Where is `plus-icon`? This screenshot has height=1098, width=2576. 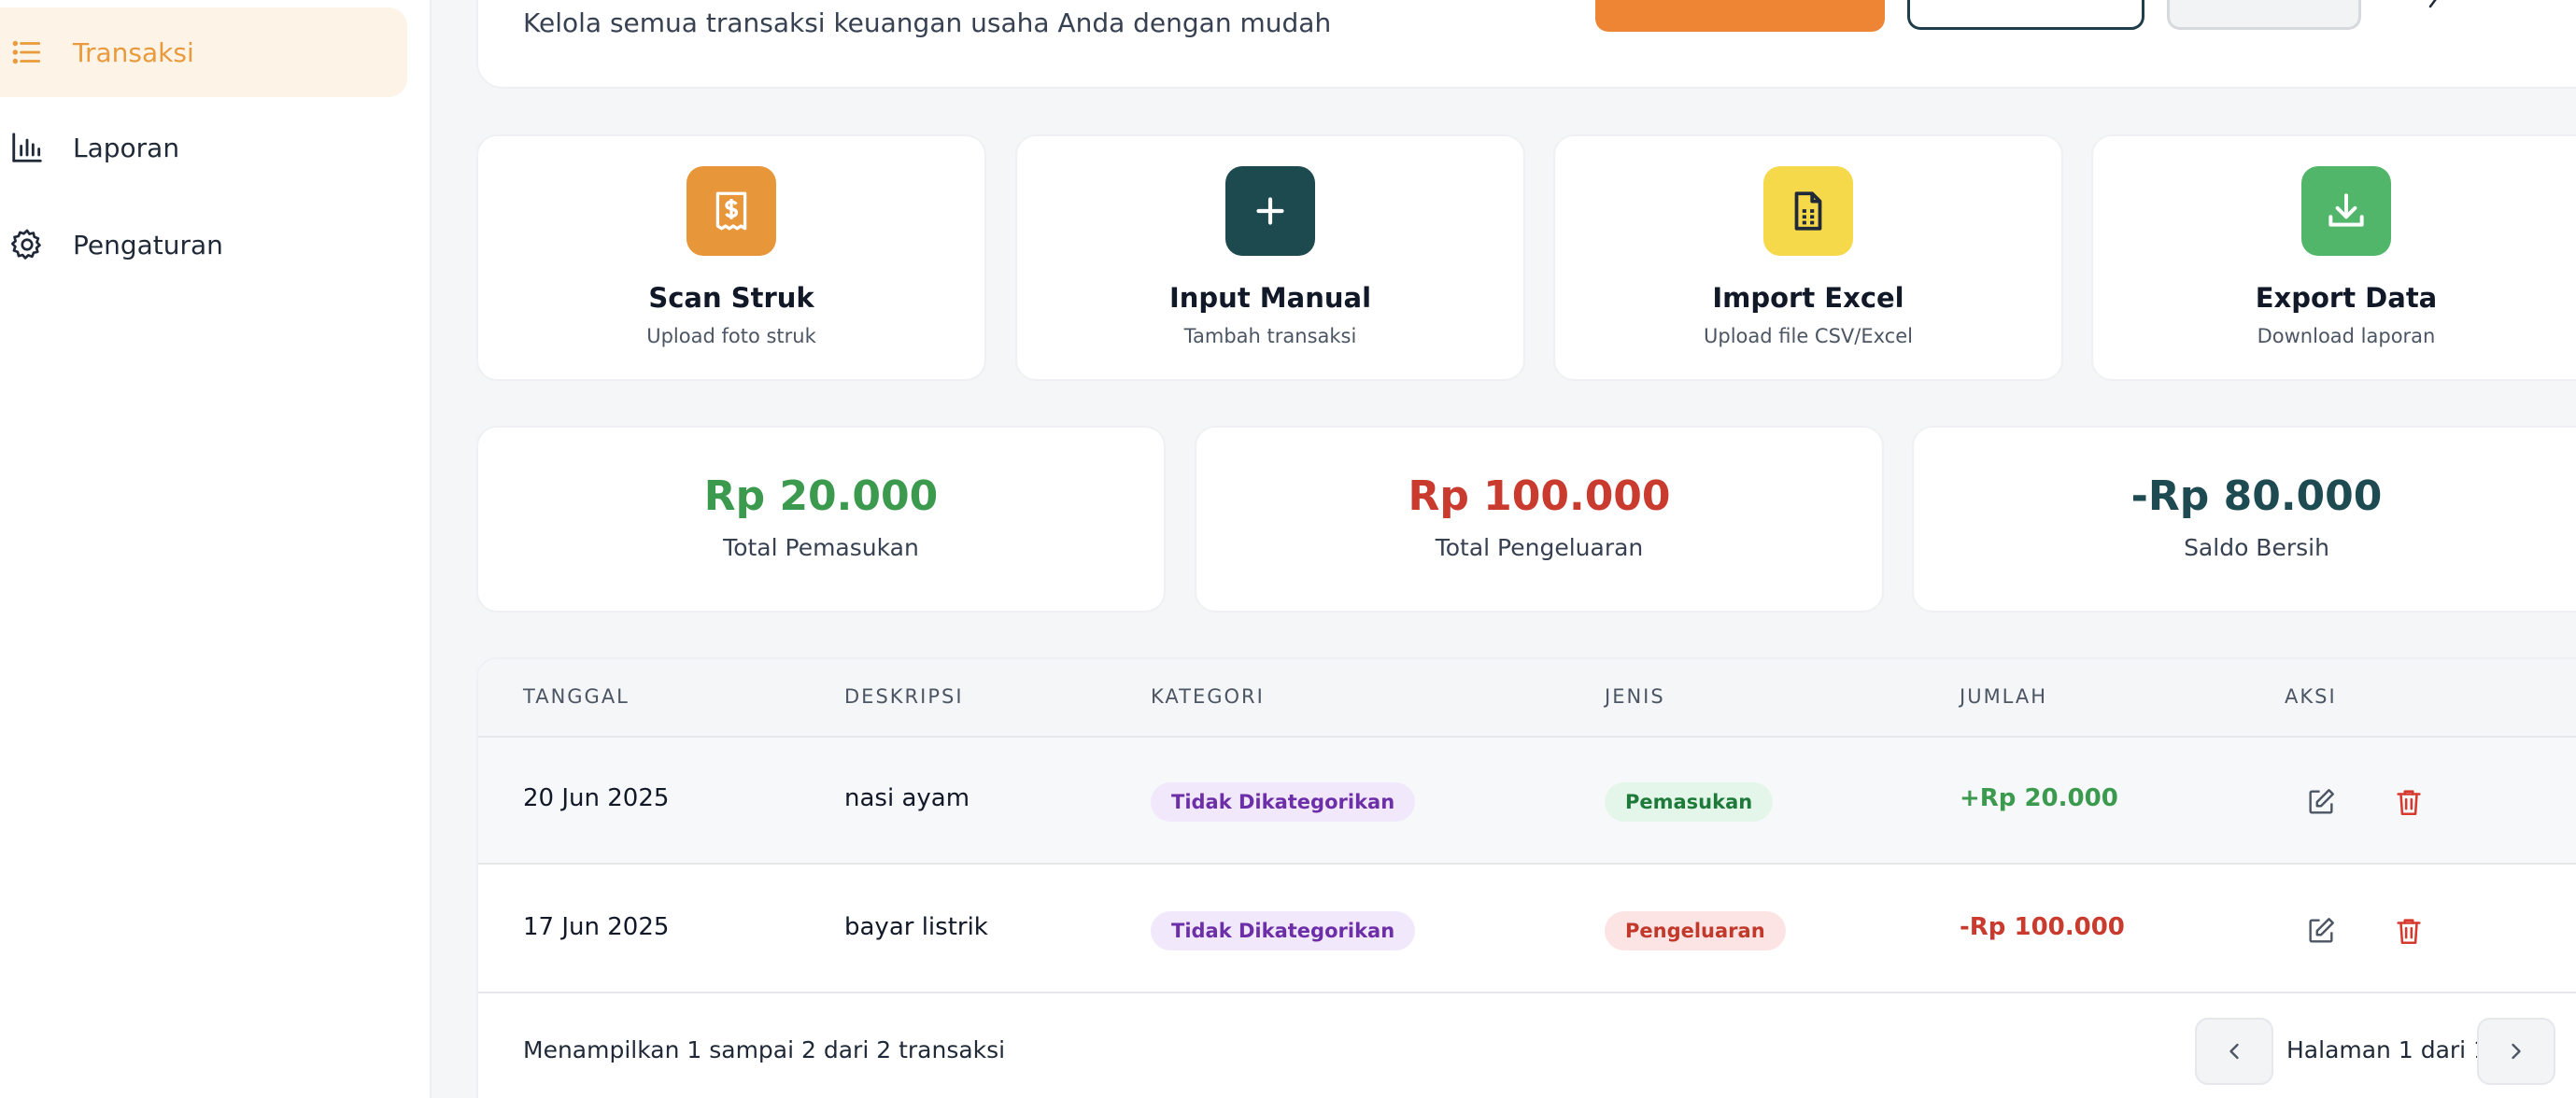 plus-icon is located at coordinates (1270, 211).